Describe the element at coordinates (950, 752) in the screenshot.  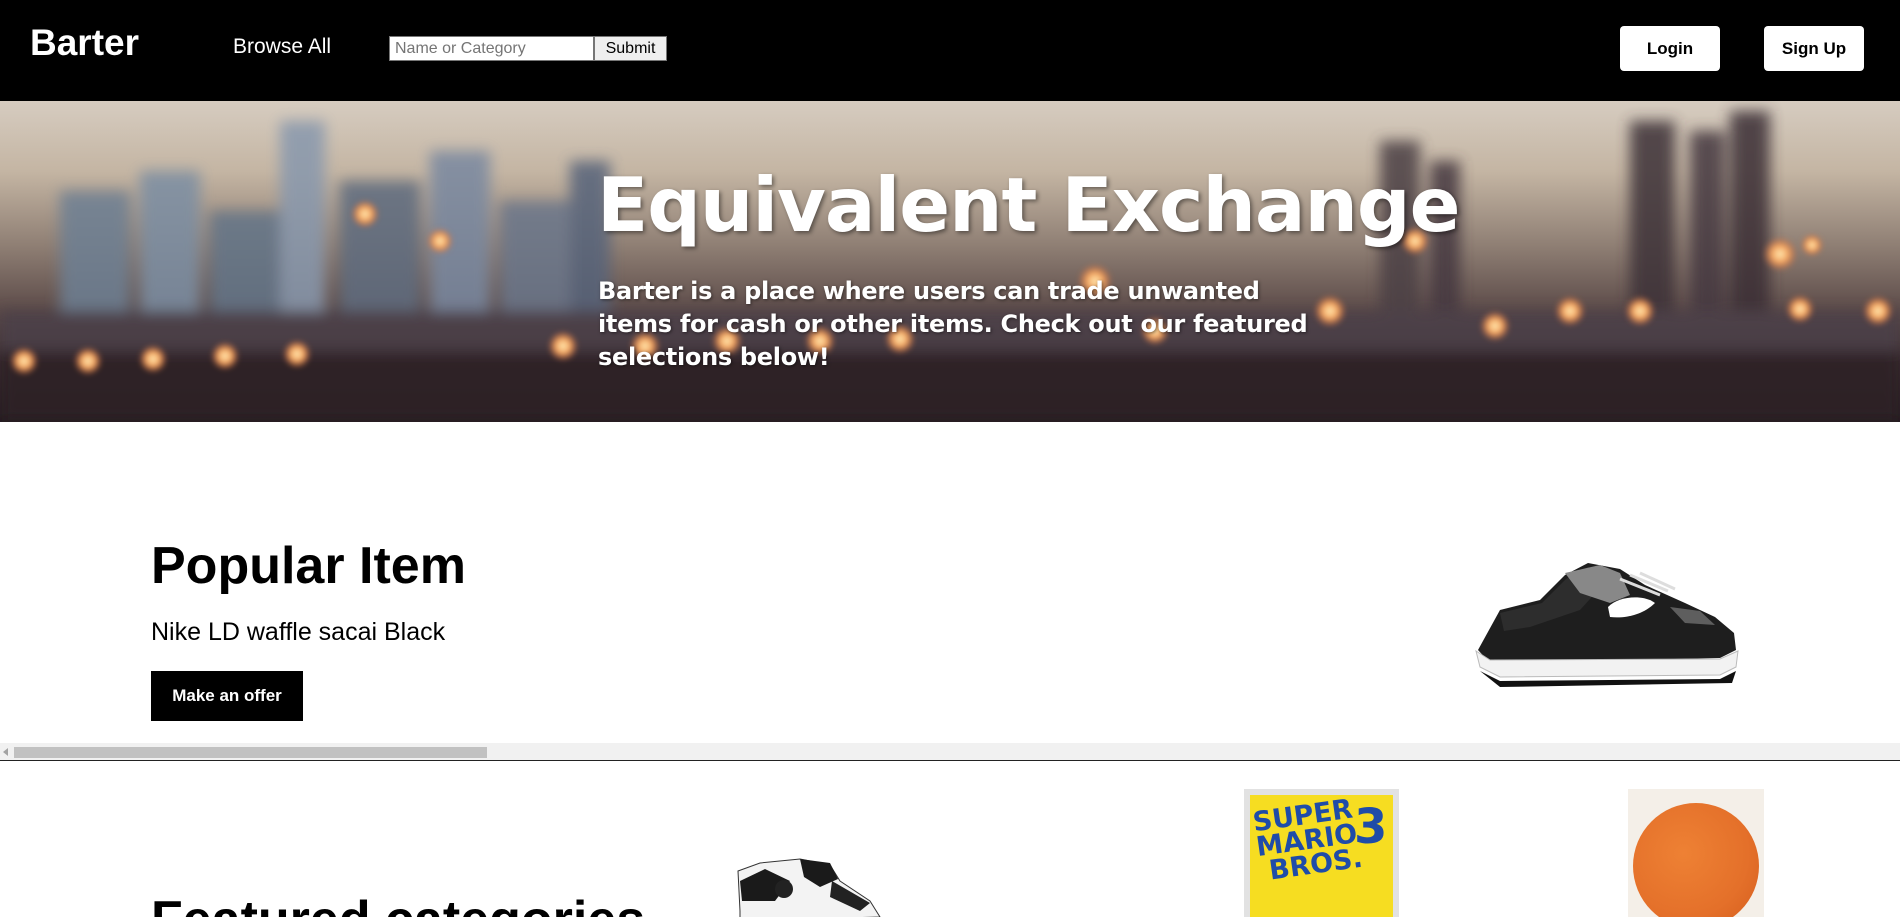
I see `horizontal-scrollbar` at that location.